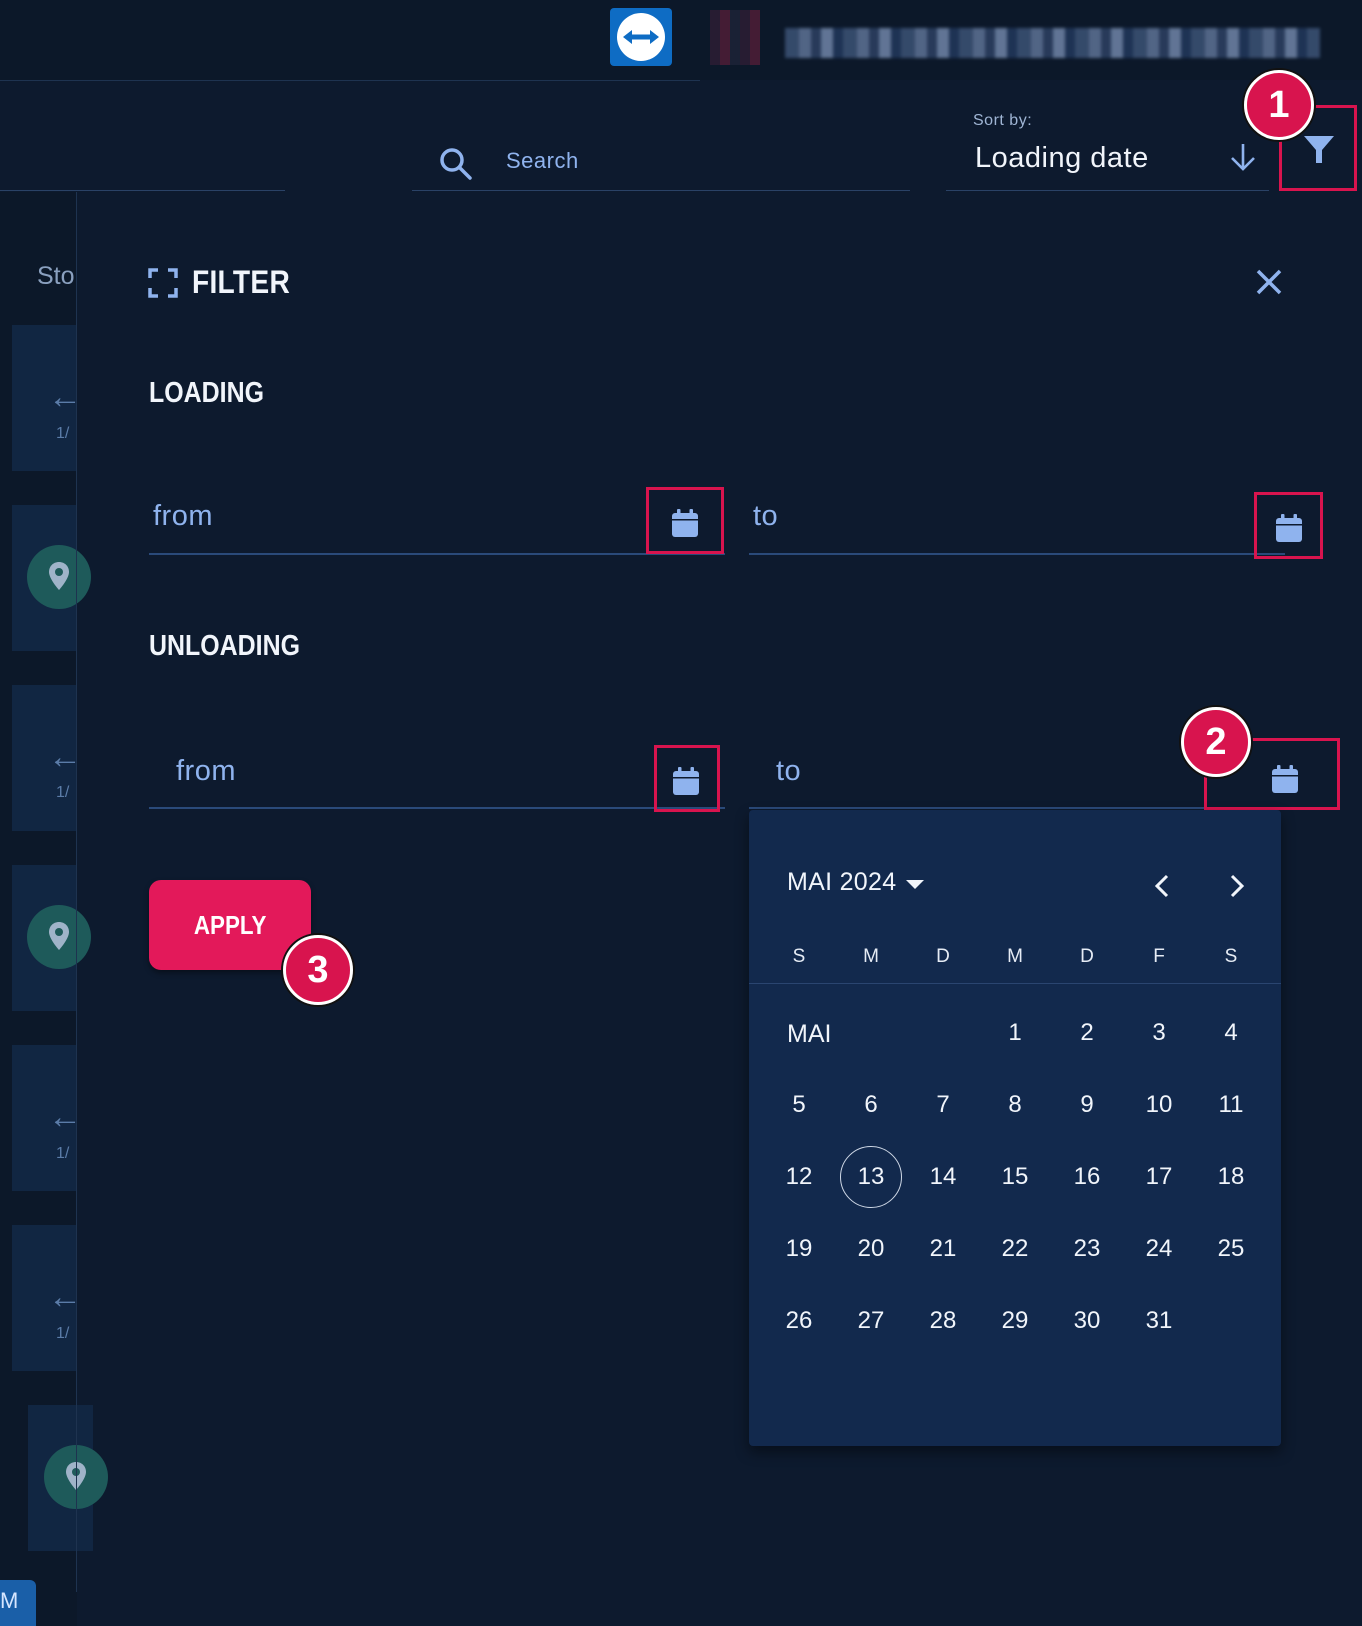 This screenshot has width=1362, height=1626. Describe the element at coordinates (206, 771) in the screenshot. I see `unloading-from-input: from` at that location.